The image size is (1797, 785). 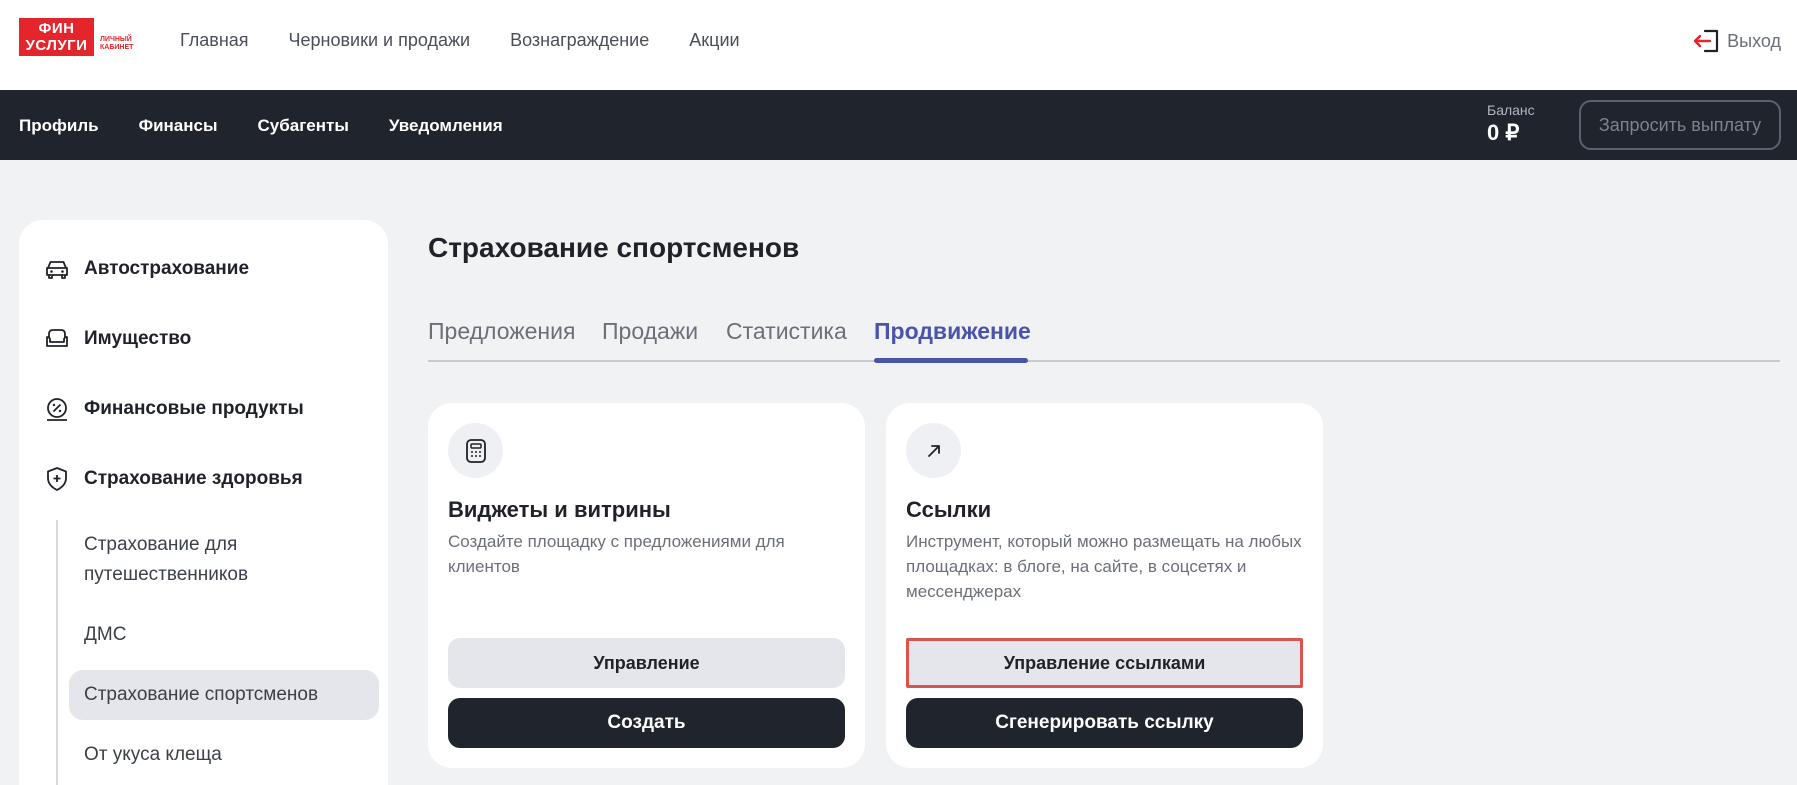 I want to click on sidebar-item-label: Финансовые продукты, so click(x=194, y=408).